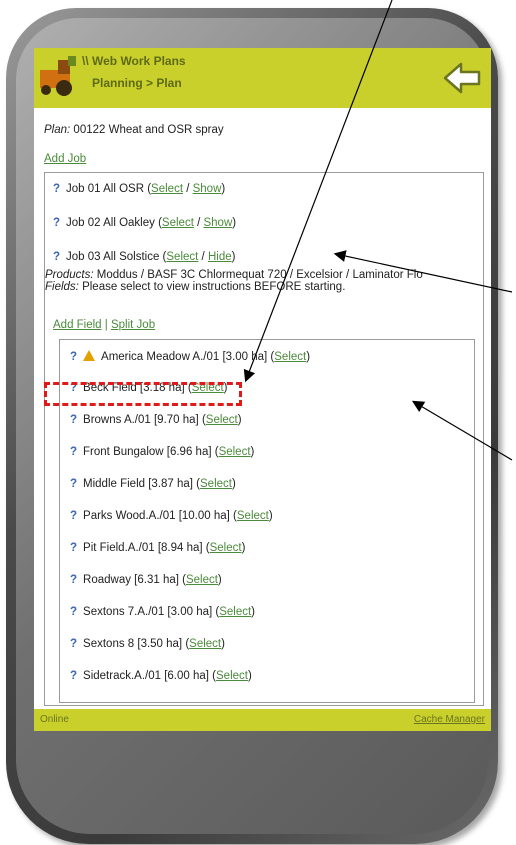 The width and height of the screenshot is (516, 845). What do you see at coordinates (318, 191) in the screenshot?
I see `arrow-to-split-job` at bounding box center [318, 191].